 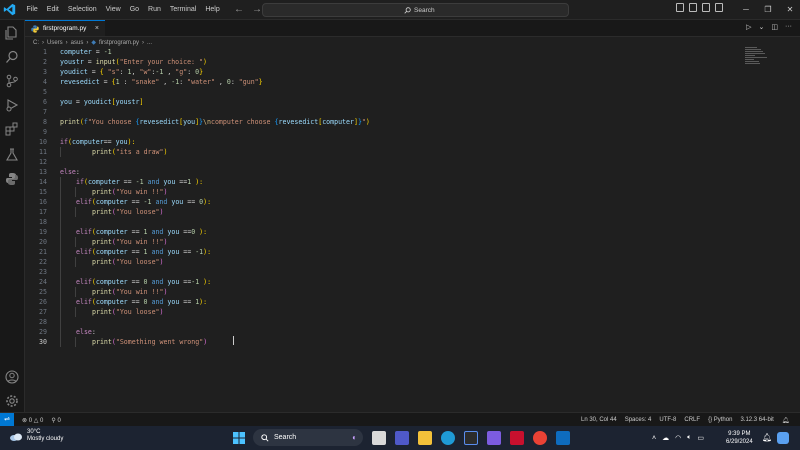 What do you see at coordinates (375, 112) in the screenshot?
I see `code-line: 7` at bounding box center [375, 112].